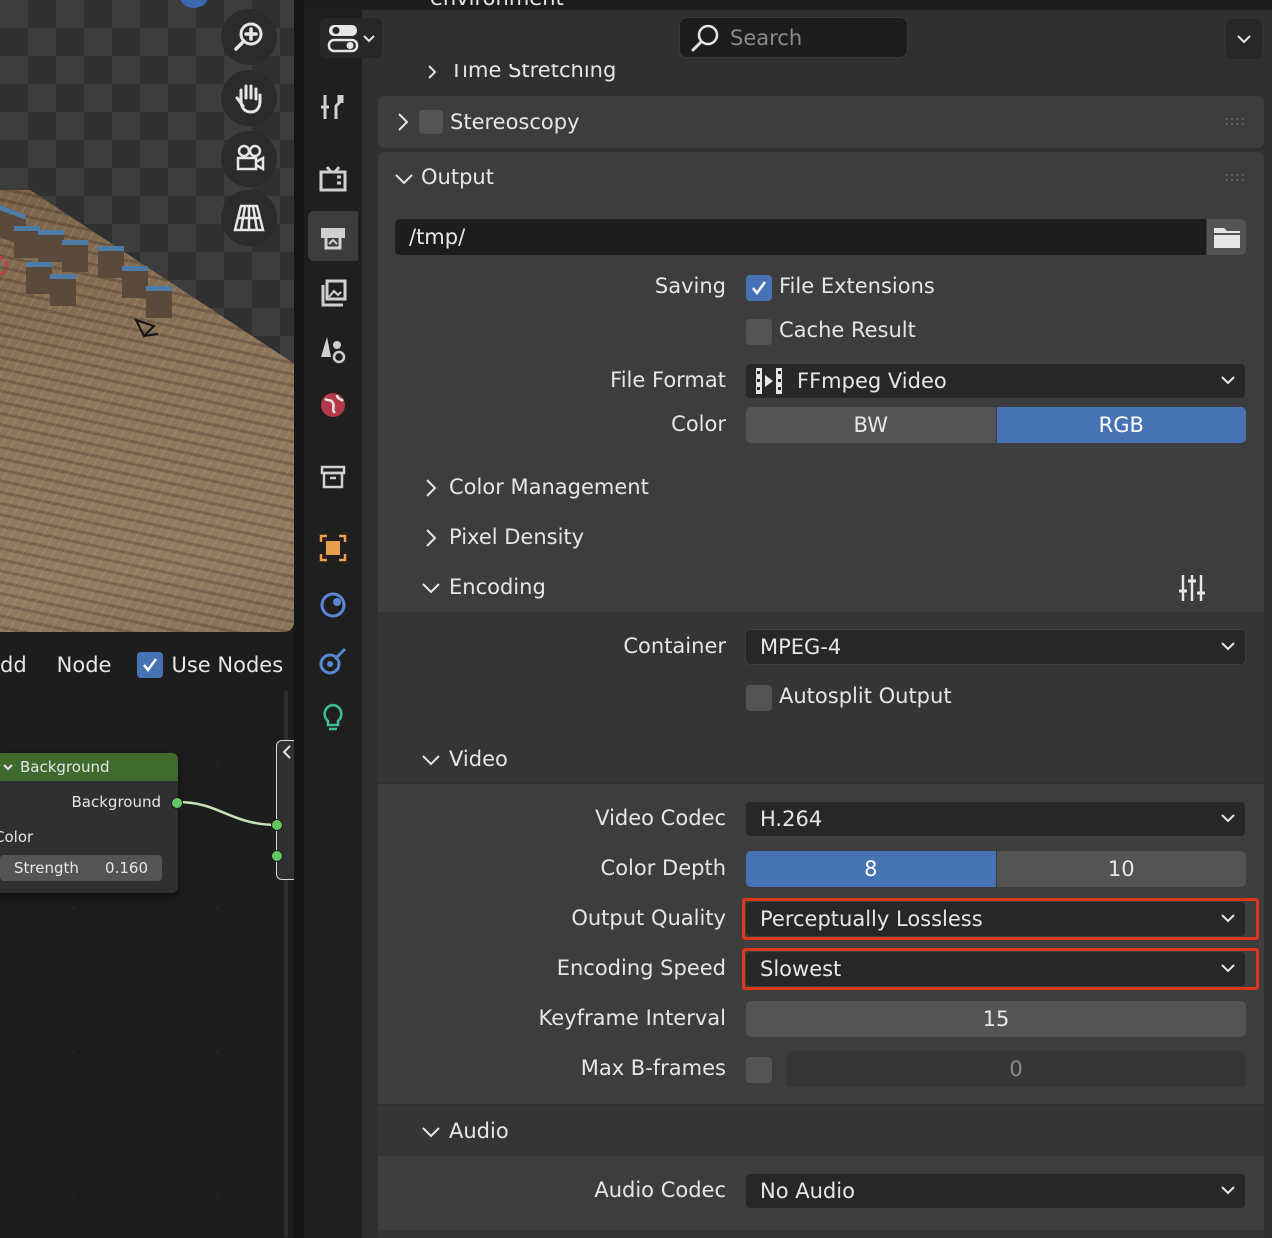 The height and width of the screenshot is (1238, 1272). I want to click on file-format-label: File Format, so click(668, 380).